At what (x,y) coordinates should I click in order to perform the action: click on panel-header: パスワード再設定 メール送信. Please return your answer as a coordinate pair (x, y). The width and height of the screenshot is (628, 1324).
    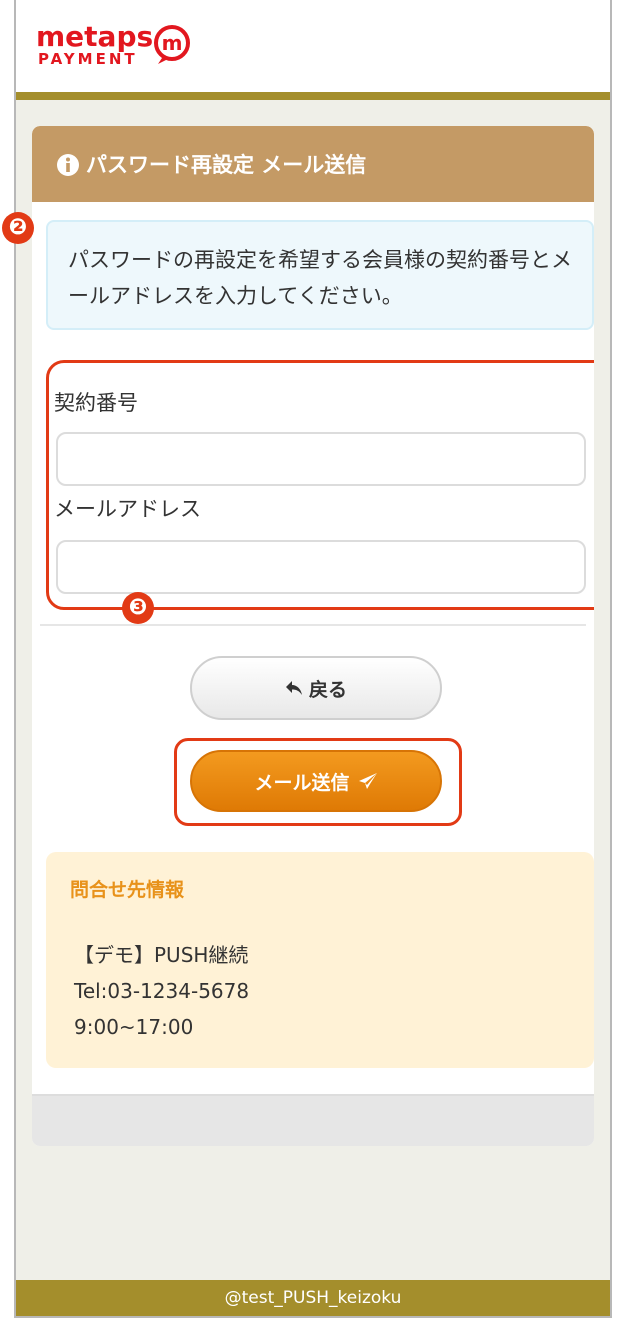
    Looking at the image, I should click on (313, 164).